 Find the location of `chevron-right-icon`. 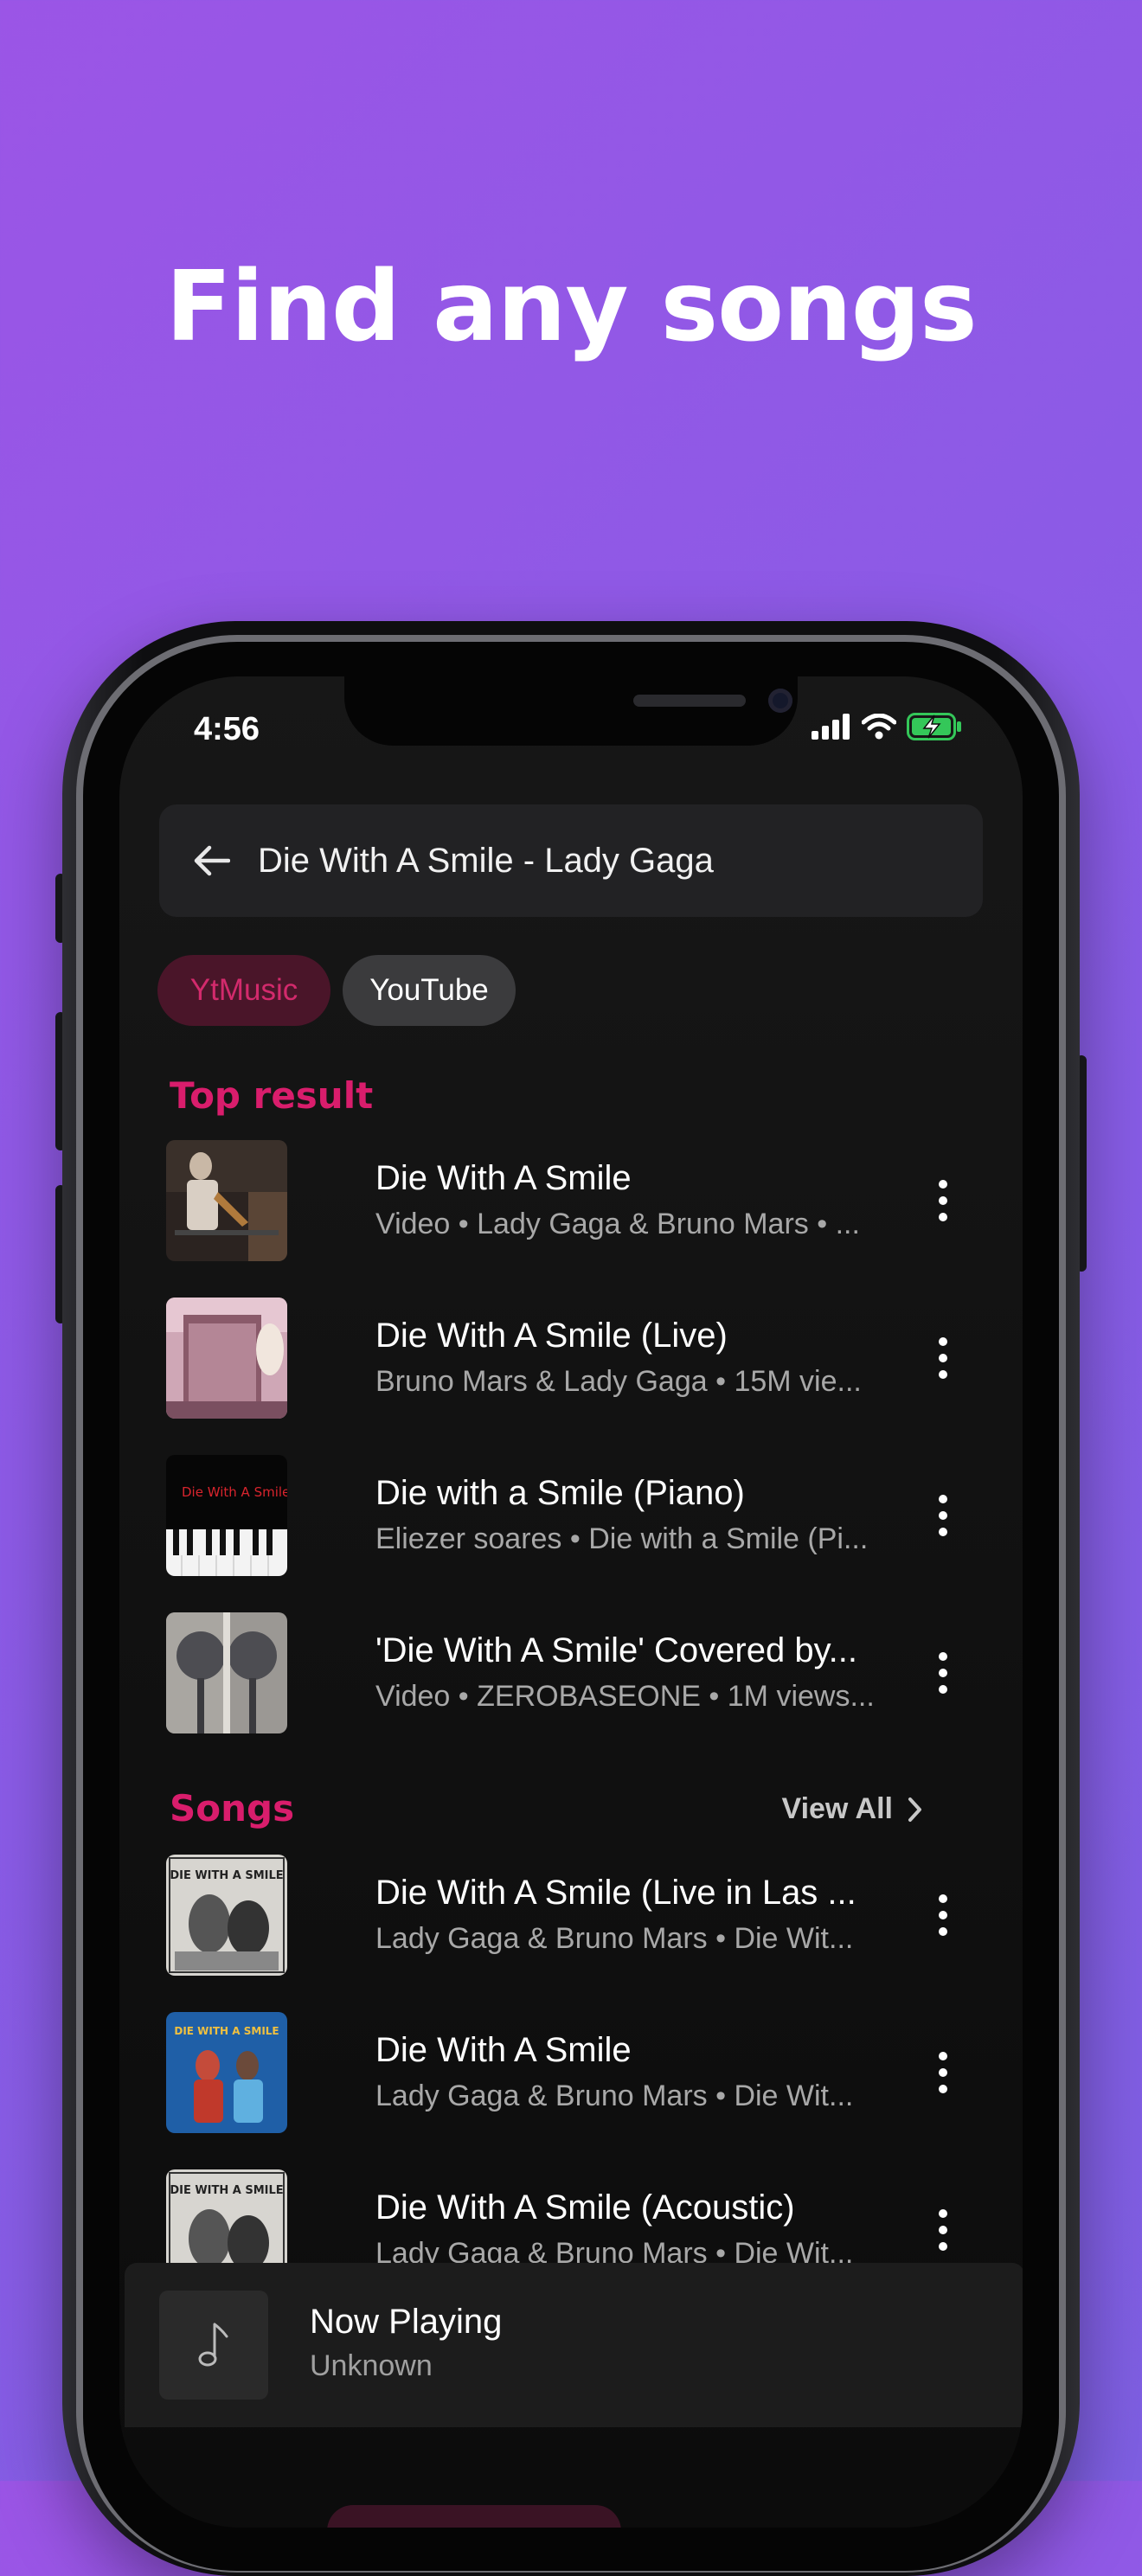

chevron-right-icon is located at coordinates (914, 1809).